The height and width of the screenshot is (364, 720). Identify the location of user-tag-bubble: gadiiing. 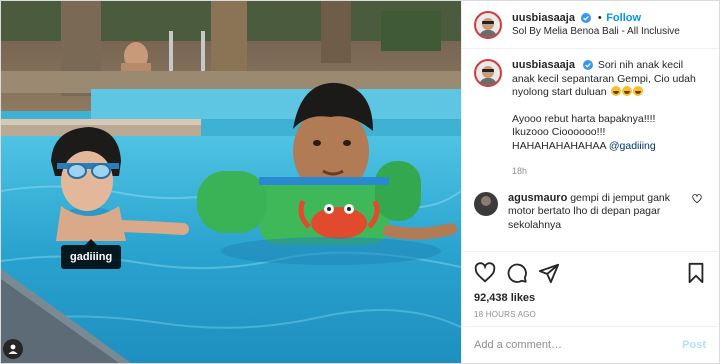
(91, 254).